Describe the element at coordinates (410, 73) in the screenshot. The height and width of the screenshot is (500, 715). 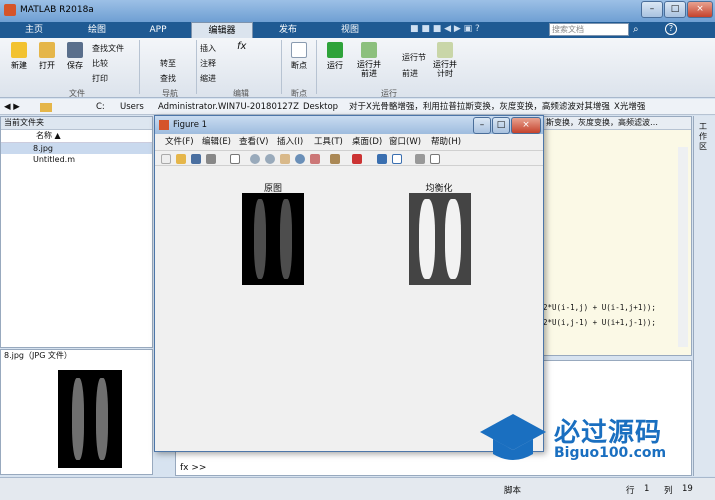
I see `advance-button: 前进` at that location.